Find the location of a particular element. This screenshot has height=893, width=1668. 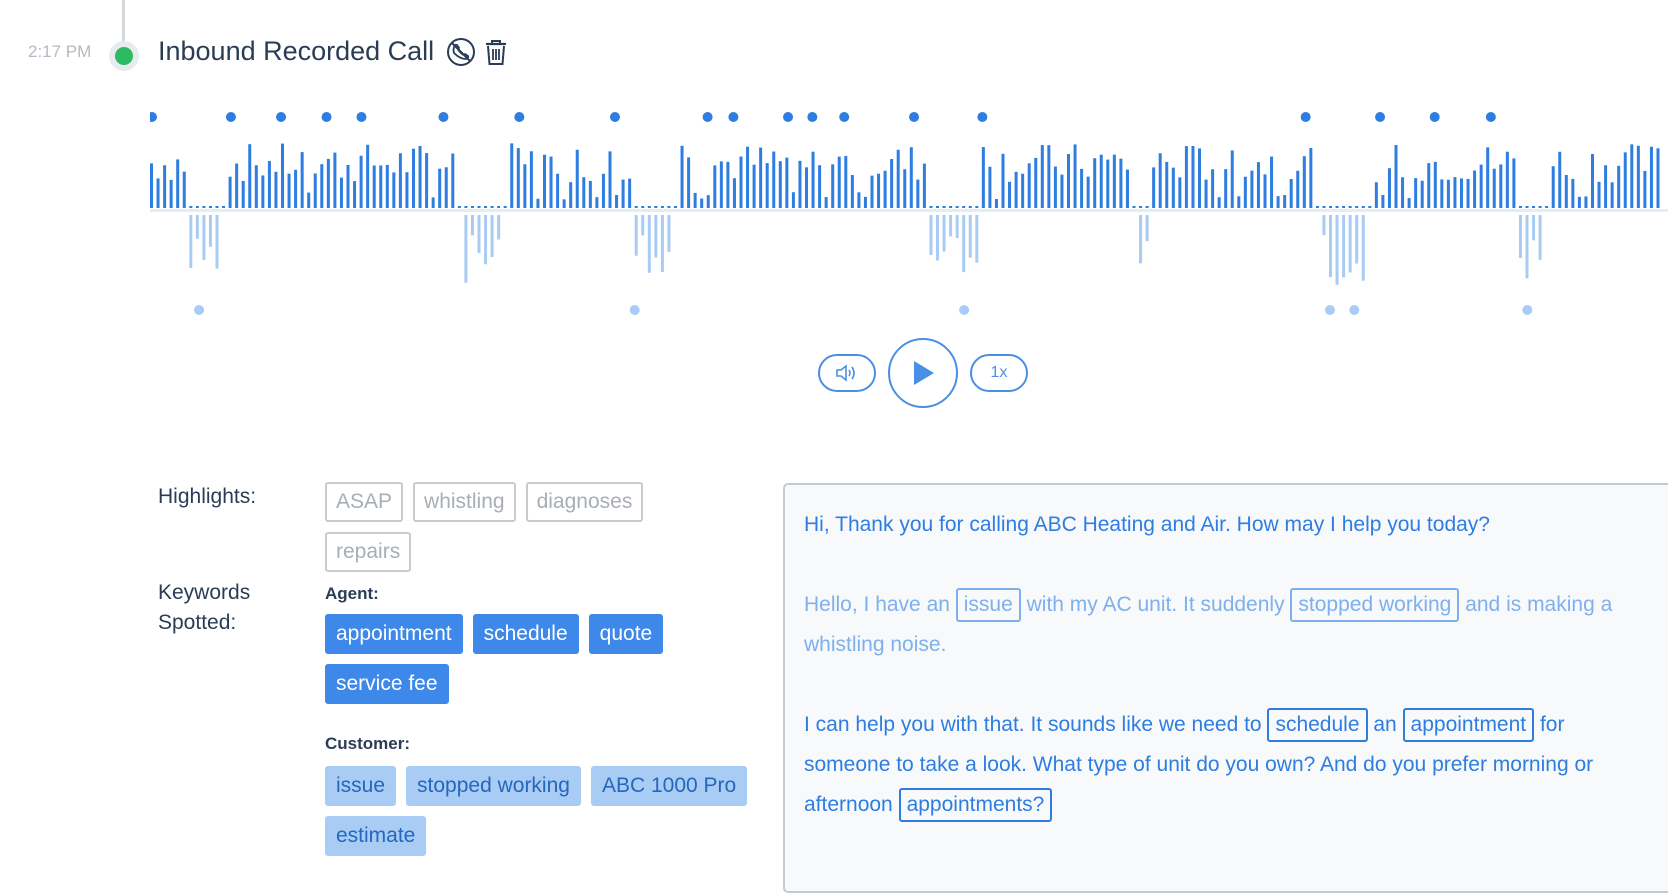

playback-speed-button: 1x is located at coordinates (999, 373).